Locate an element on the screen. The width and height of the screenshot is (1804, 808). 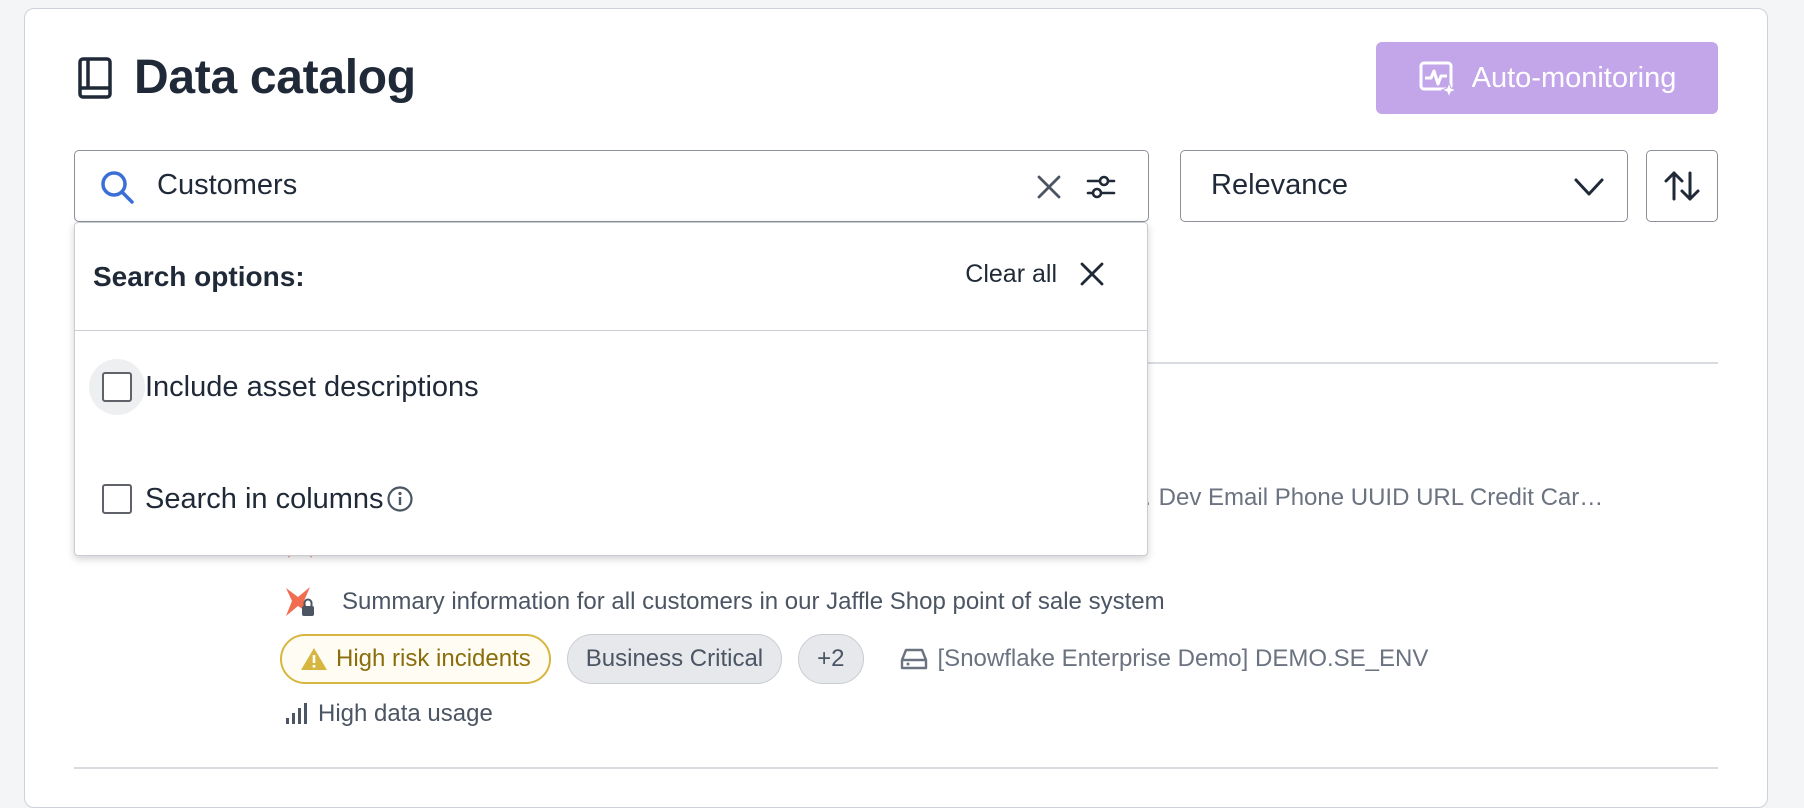
option-label: Include asset descriptions is located at coordinates (312, 386).